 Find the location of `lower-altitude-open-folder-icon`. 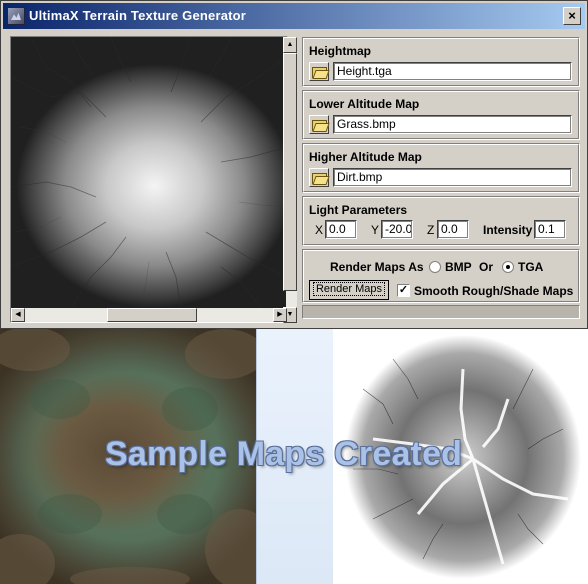

lower-altitude-open-folder-icon is located at coordinates (319, 124).